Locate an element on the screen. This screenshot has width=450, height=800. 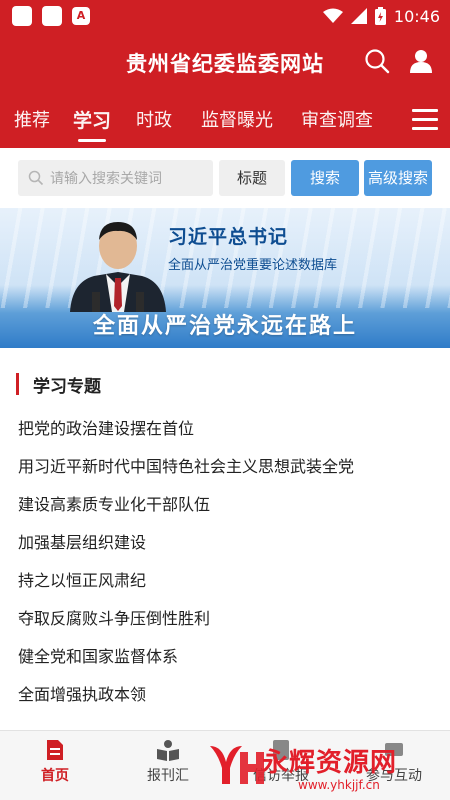
banner-title: 习近平总书记 is located at coordinates (228, 237).